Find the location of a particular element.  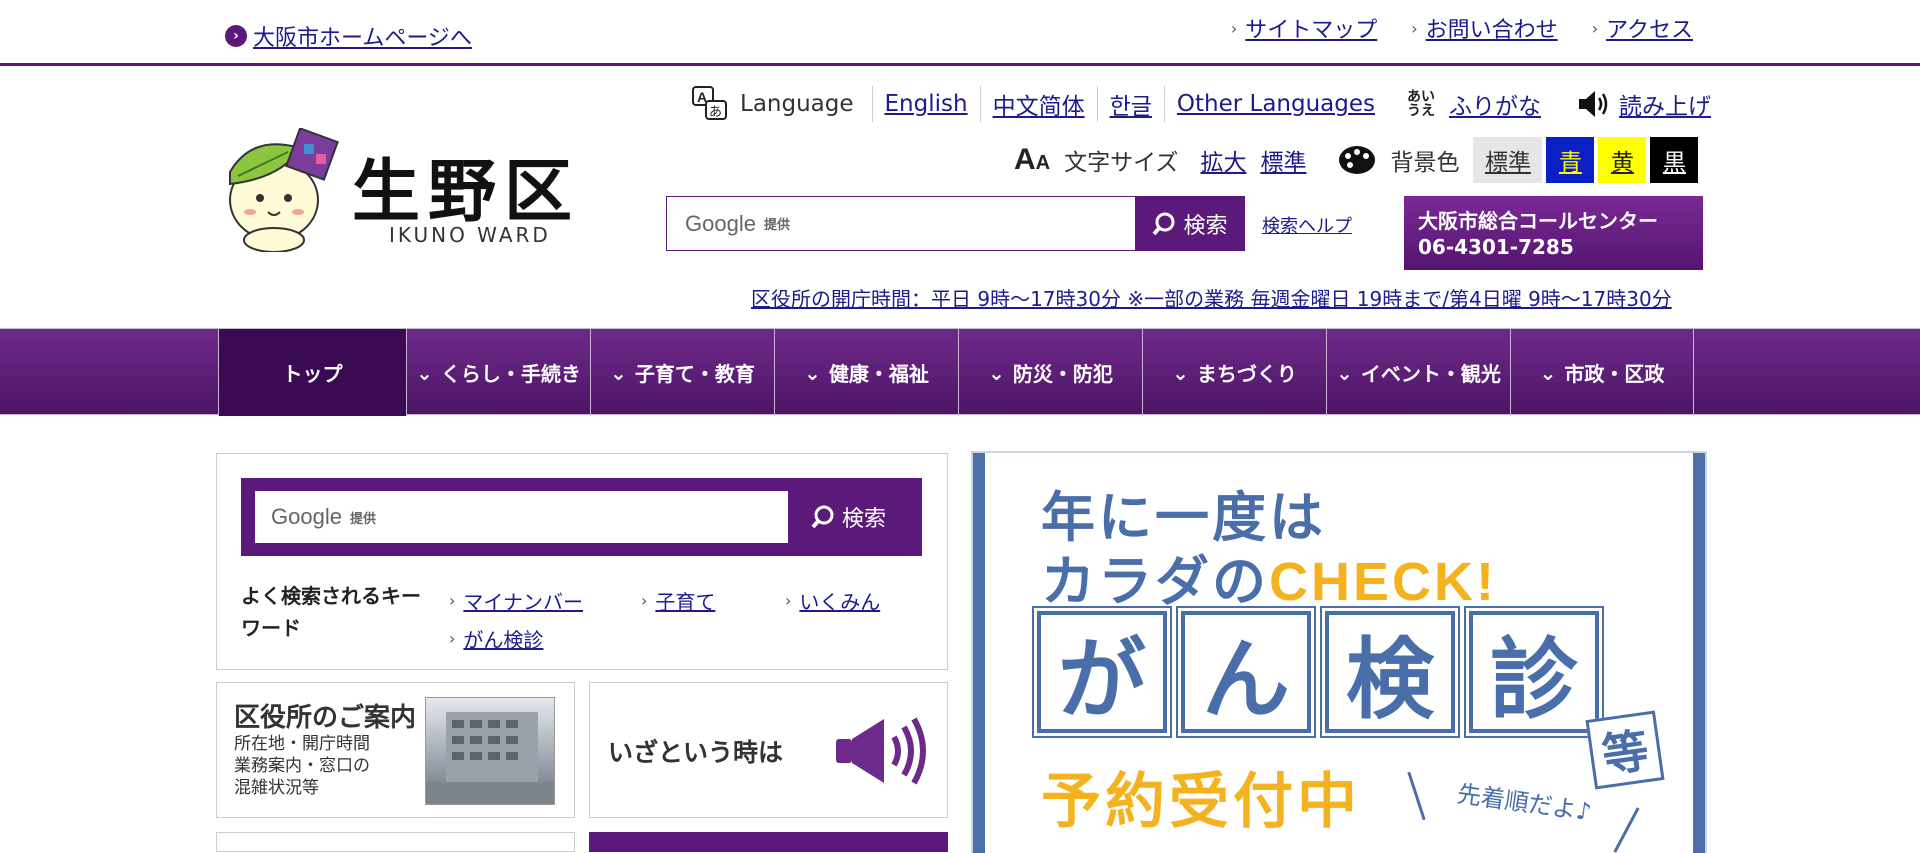

nav-childcare: ⌄ 子育て・教育 is located at coordinates (682, 372).